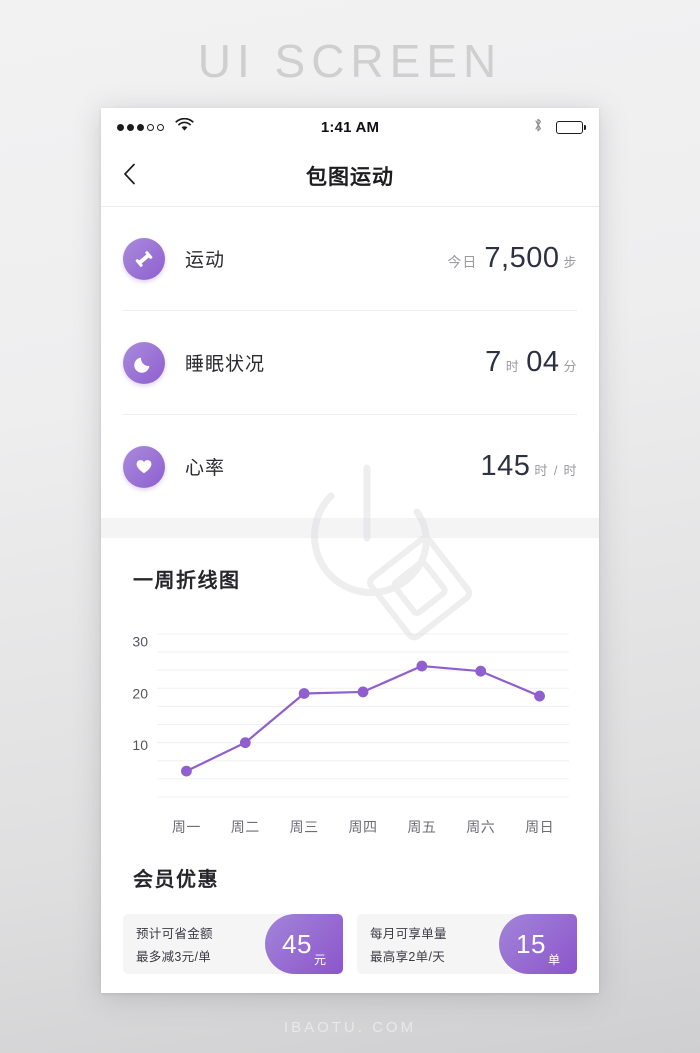 This screenshot has width=700, height=1053. Describe the element at coordinates (408, 957) in the screenshot. I see `benefit-line2-orders: 最高享2单/天` at that location.